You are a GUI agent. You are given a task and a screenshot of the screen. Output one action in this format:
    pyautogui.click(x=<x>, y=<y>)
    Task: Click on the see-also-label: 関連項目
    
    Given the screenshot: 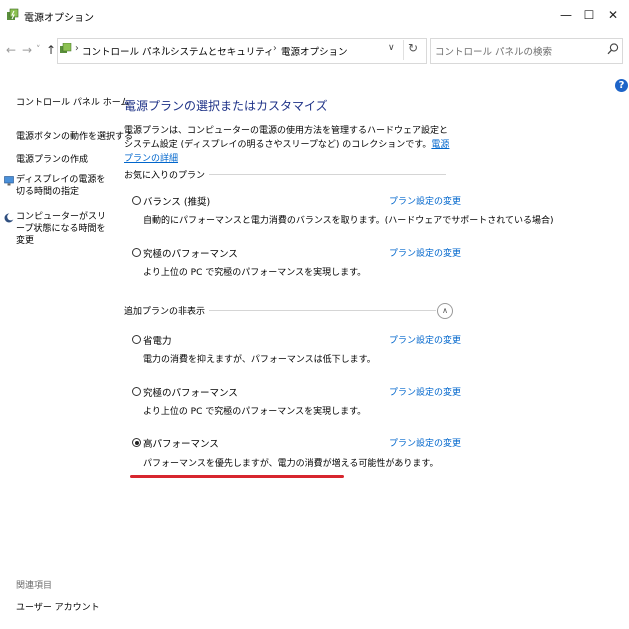 What is the action you would take?
    pyautogui.click(x=34, y=586)
    